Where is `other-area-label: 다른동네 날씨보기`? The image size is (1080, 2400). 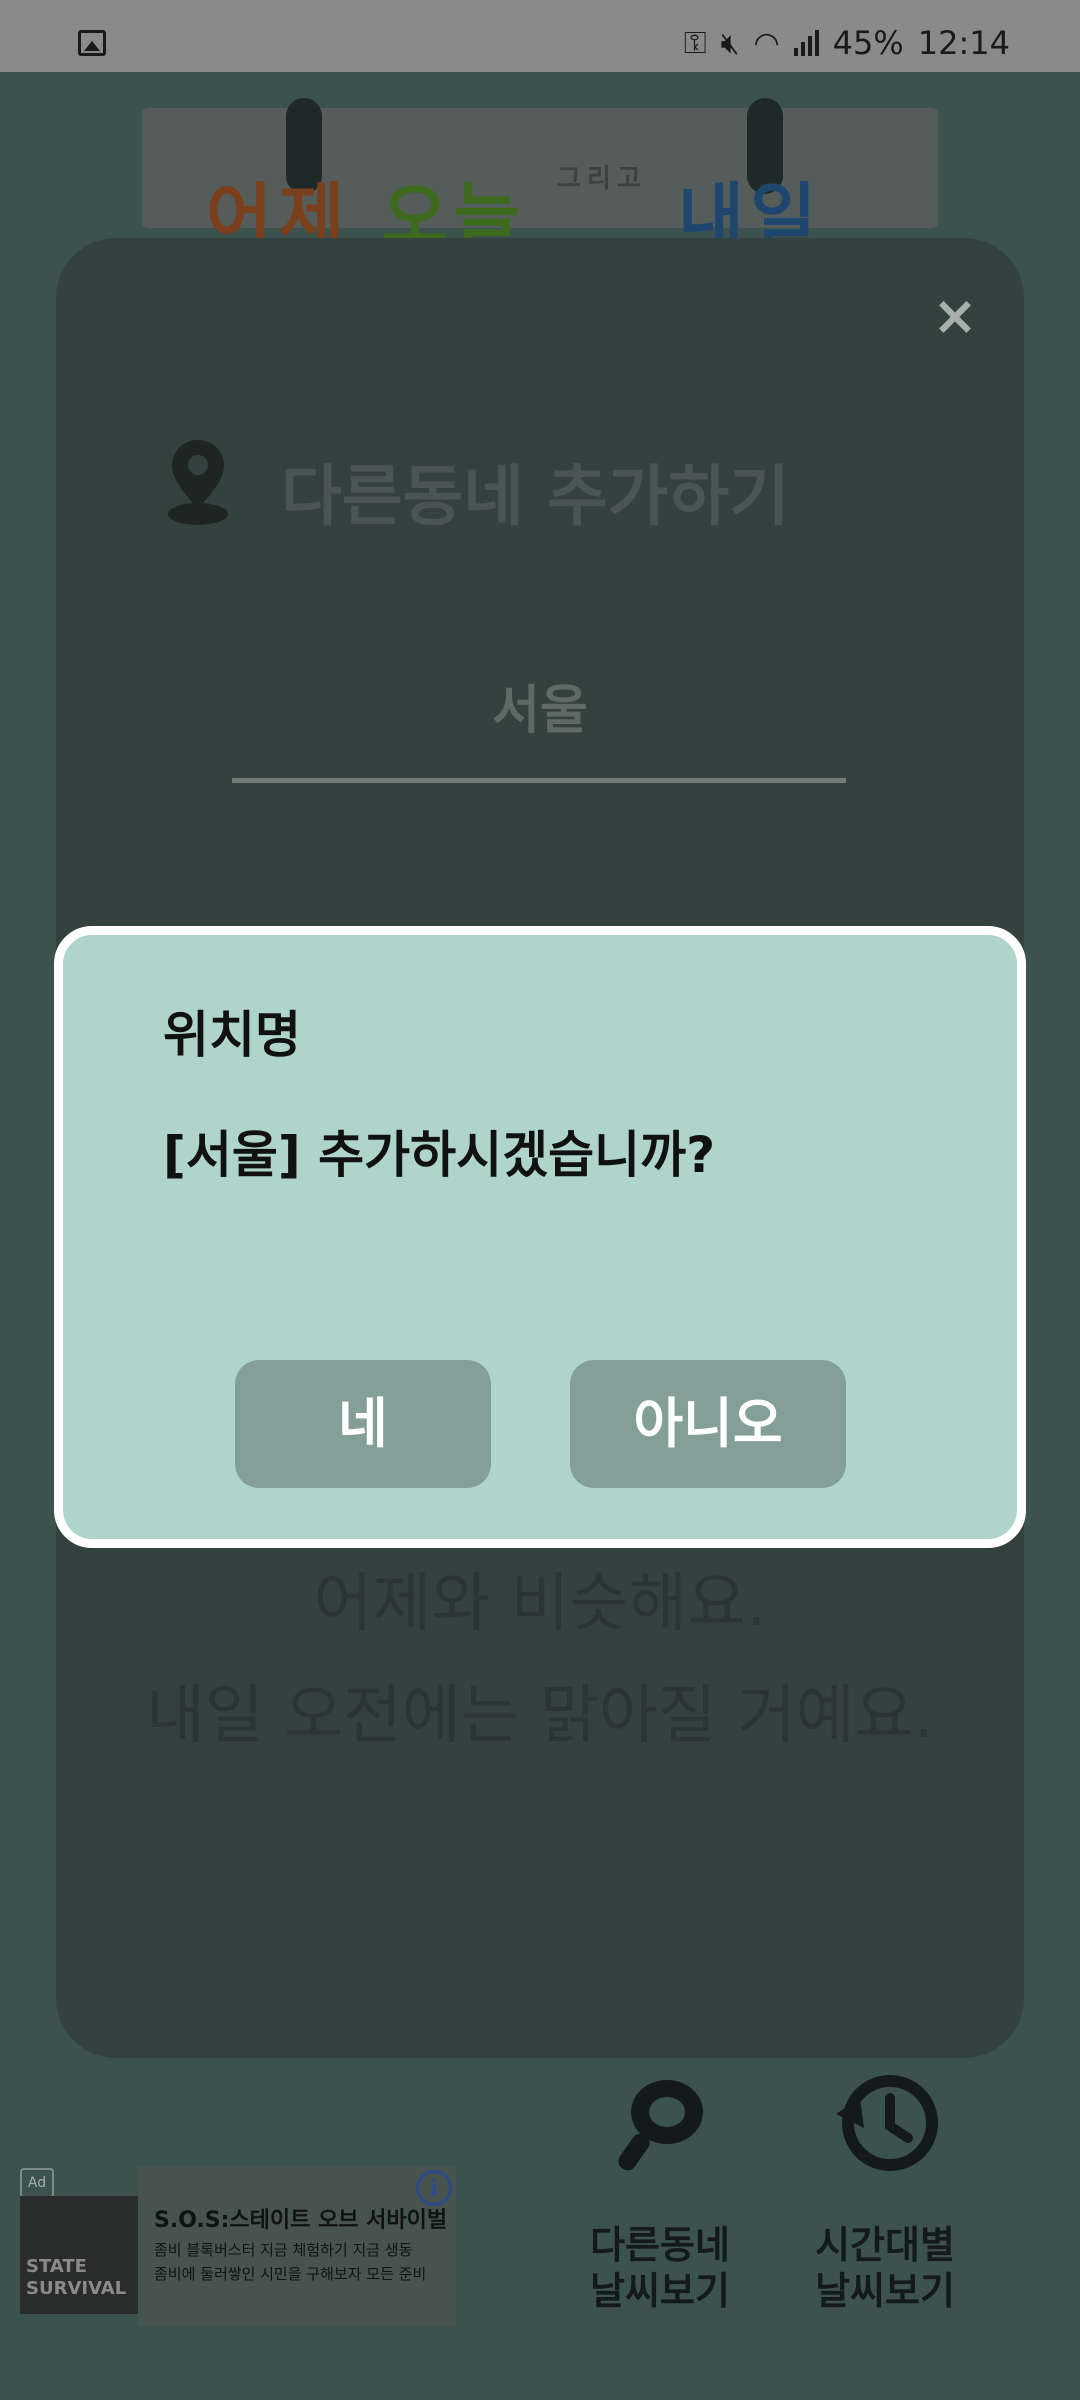 other-area-label: 다른동네 날씨보기 is located at coordinates (660, 2268).